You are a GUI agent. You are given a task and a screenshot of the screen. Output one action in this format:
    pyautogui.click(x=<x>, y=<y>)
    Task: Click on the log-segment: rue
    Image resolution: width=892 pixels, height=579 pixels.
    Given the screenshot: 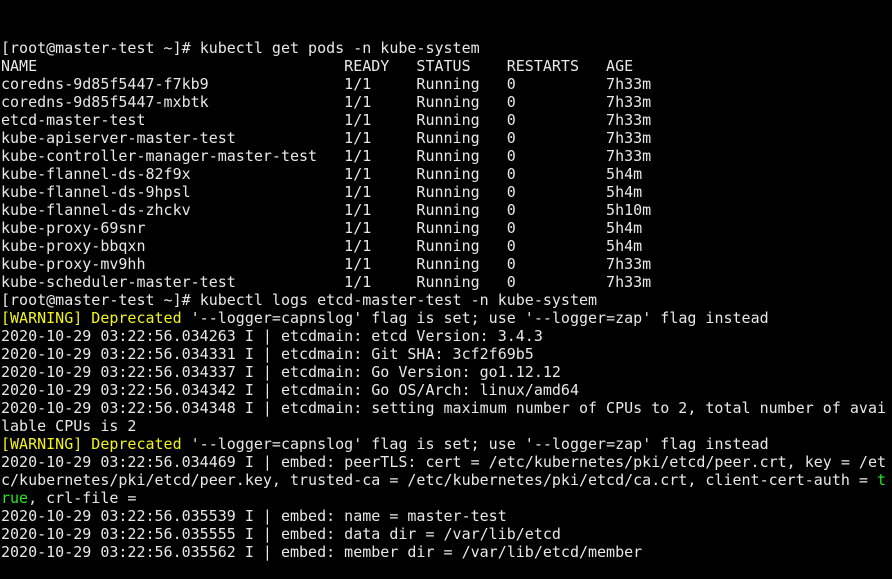 What is the action you would take?
    pyautogui.click(x=15, y=498)
    